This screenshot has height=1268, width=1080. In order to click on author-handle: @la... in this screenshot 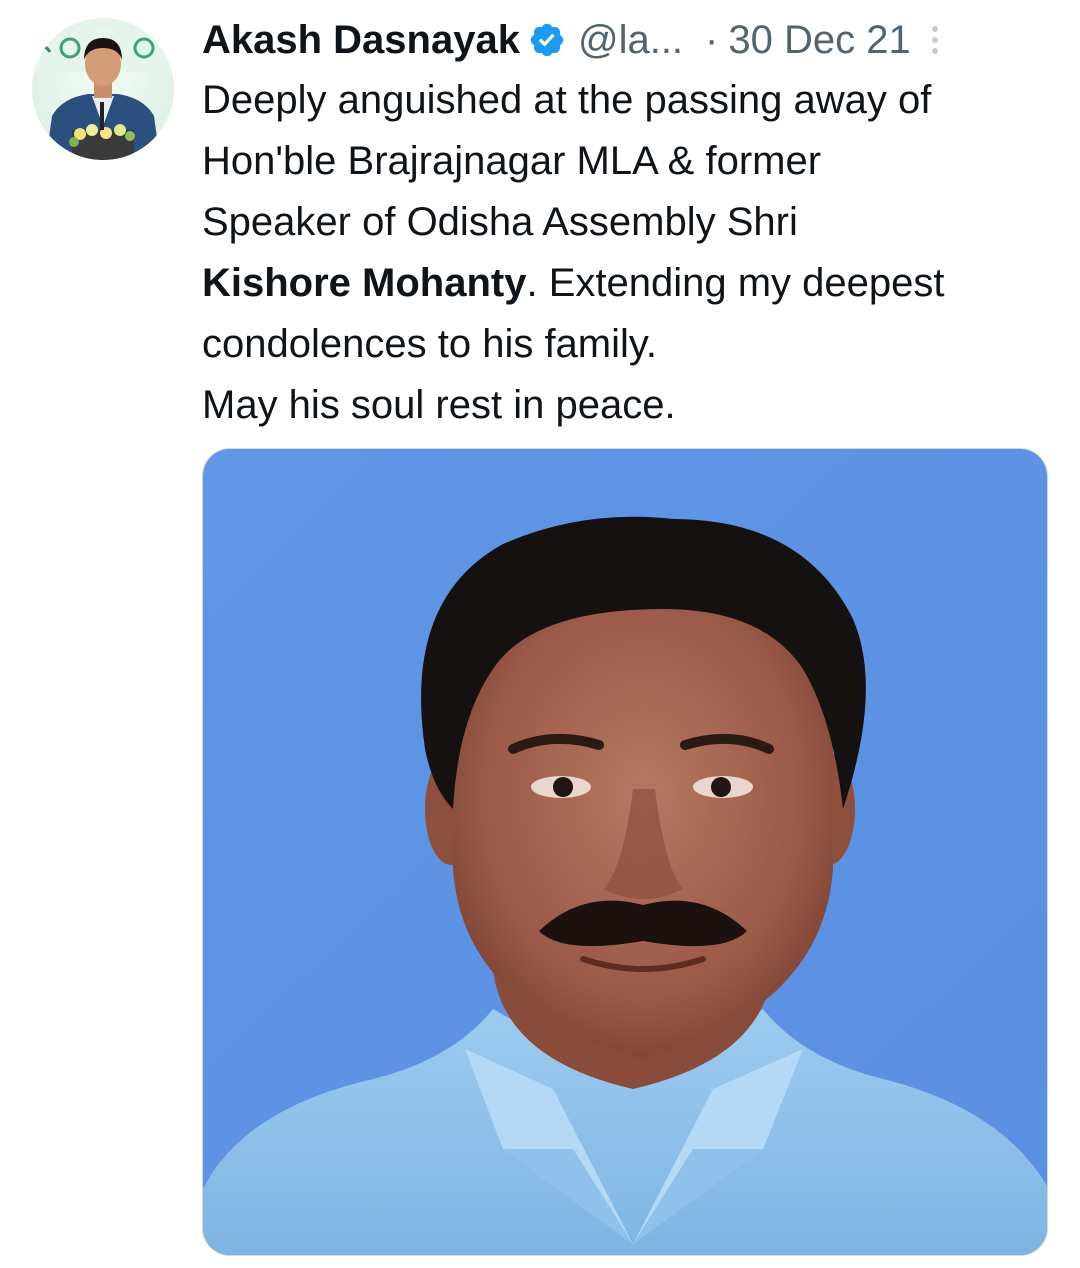, I will do `click(630, 40)`.